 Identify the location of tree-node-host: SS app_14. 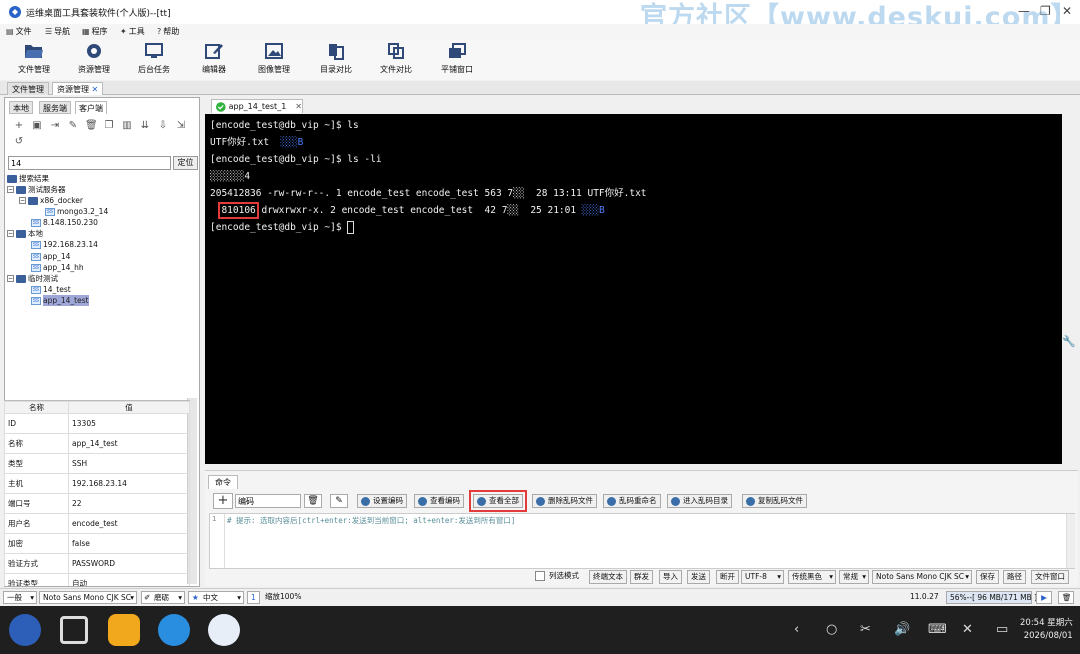
(50, 256).